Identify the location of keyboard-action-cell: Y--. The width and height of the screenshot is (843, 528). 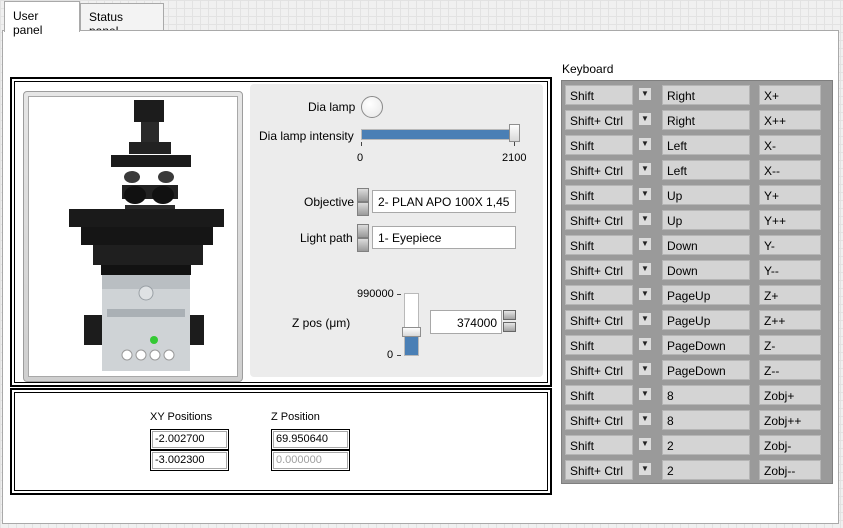
(790, 270).